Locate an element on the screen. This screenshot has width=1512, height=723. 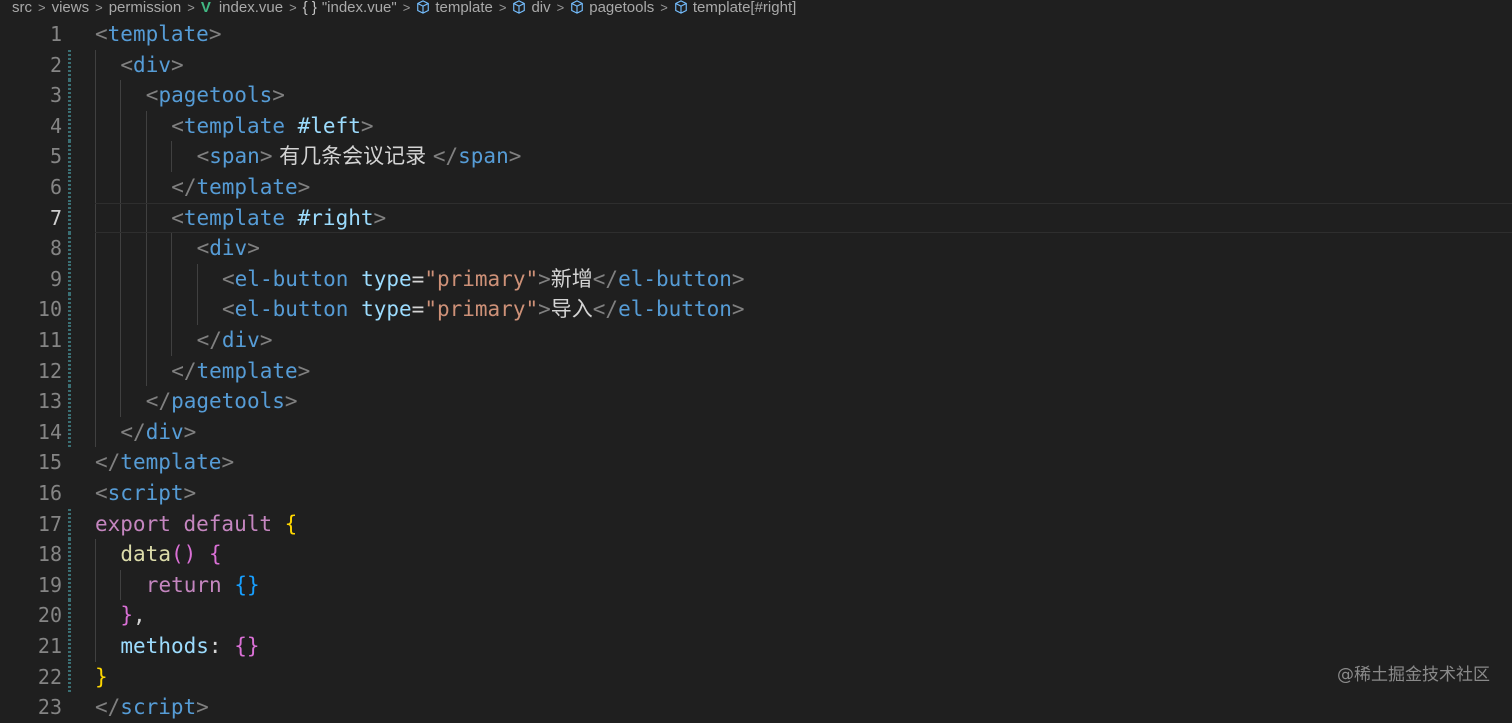
code-line: 12 </template > is located at coordinates (756, 371).